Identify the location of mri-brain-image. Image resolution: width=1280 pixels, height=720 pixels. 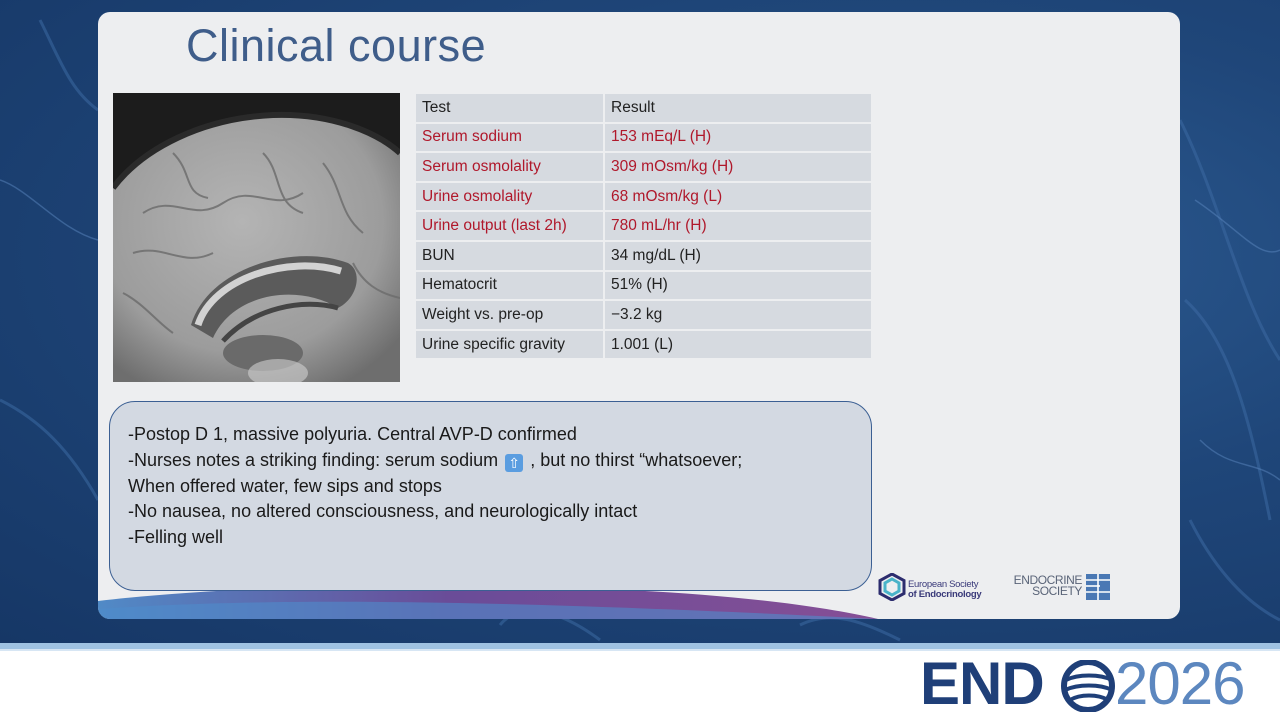
(256, 237).